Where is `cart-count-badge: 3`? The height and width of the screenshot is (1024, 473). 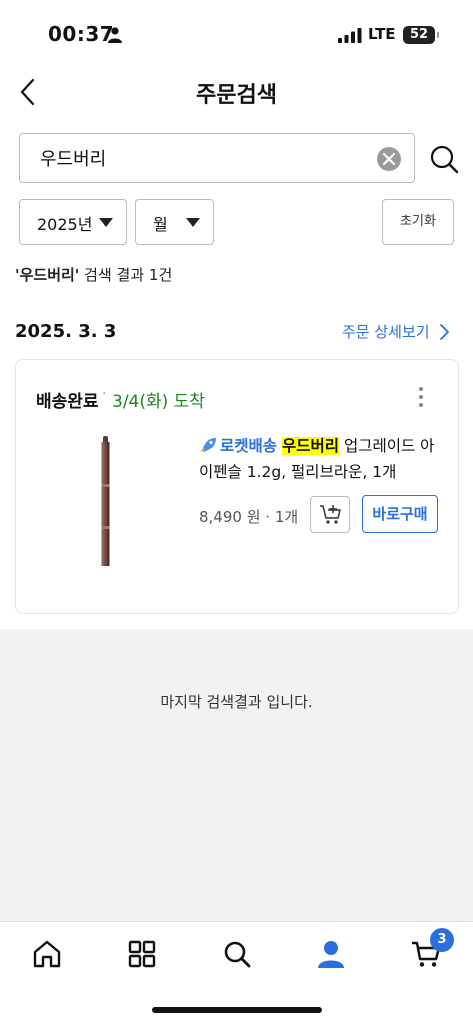 cart-count-badge: 3 is located at coordinates (442, 940).